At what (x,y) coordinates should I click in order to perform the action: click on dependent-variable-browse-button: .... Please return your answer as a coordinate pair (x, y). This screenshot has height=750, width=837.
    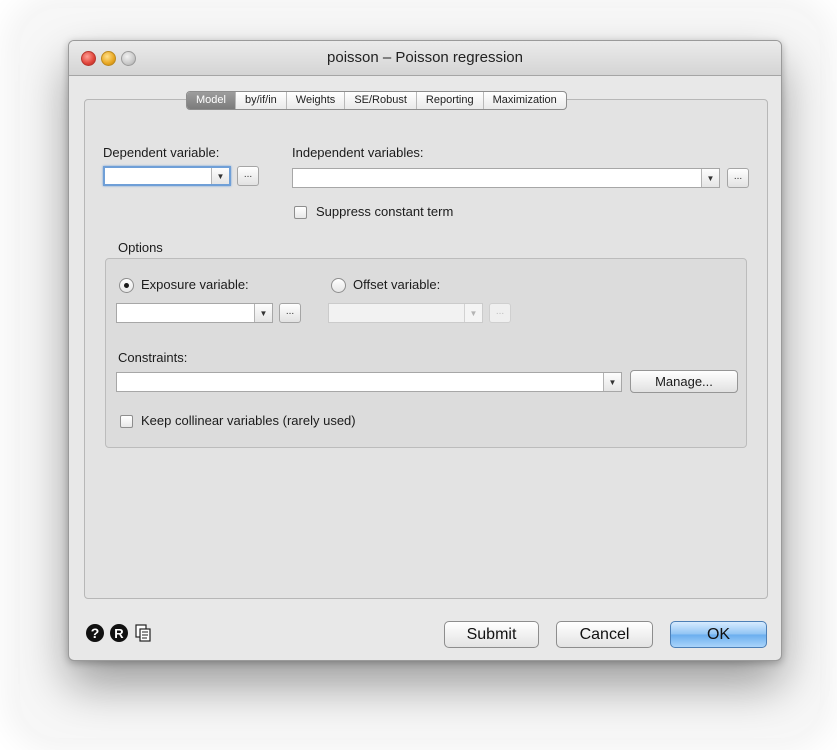
    Looking at the image, I should click on (248, 176).